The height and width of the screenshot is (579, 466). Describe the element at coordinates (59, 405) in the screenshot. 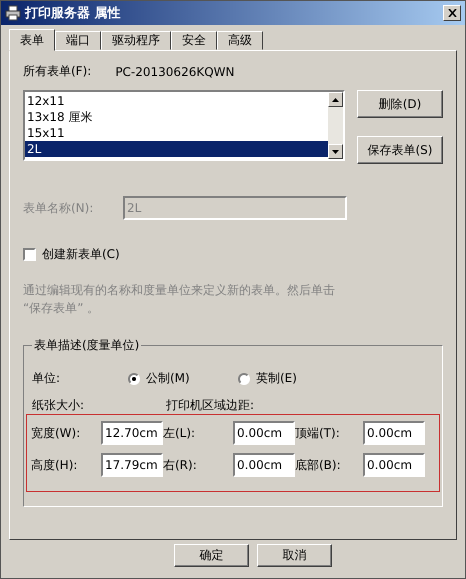

I see `paper-size-label: 纸张大小:` at that location.